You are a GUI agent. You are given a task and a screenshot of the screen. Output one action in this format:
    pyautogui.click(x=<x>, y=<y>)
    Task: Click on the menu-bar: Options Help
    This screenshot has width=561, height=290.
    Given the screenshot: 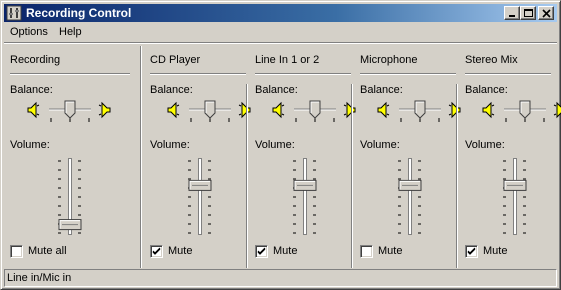 What is the action you would take?
    pyautogui.click(x=280, y=32)
    